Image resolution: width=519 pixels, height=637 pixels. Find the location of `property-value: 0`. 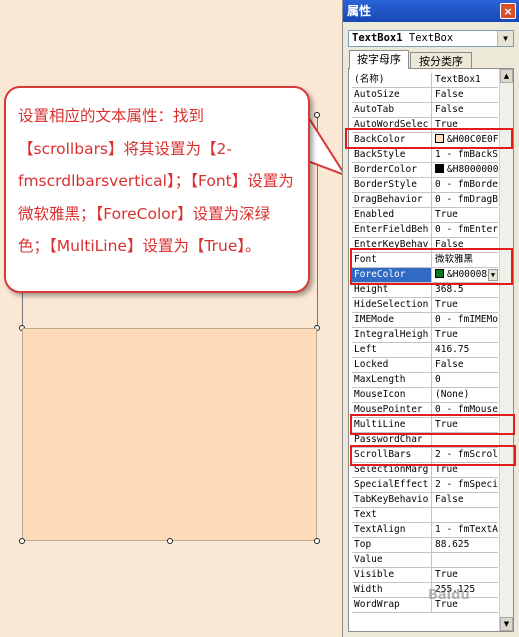

property-value: 0 is located at coordinates (465, 380).